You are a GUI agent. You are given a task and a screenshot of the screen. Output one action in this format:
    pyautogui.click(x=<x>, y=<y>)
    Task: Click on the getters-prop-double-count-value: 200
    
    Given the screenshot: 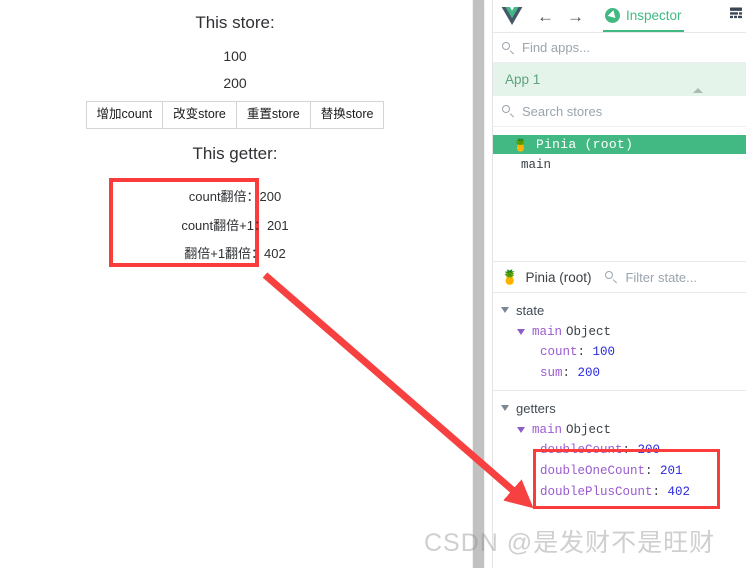 What is the action you would take?
    pyautogui.click(x=649, y=450)
    